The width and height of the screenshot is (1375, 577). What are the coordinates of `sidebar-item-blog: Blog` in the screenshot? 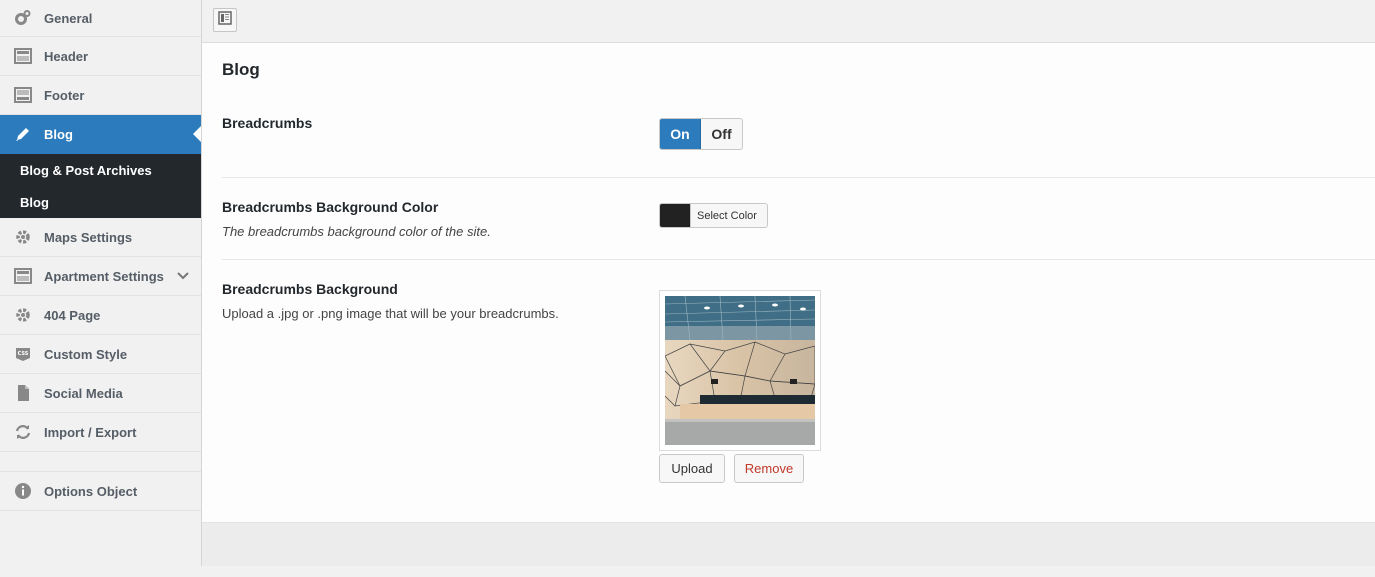 It's located at (100, 134).